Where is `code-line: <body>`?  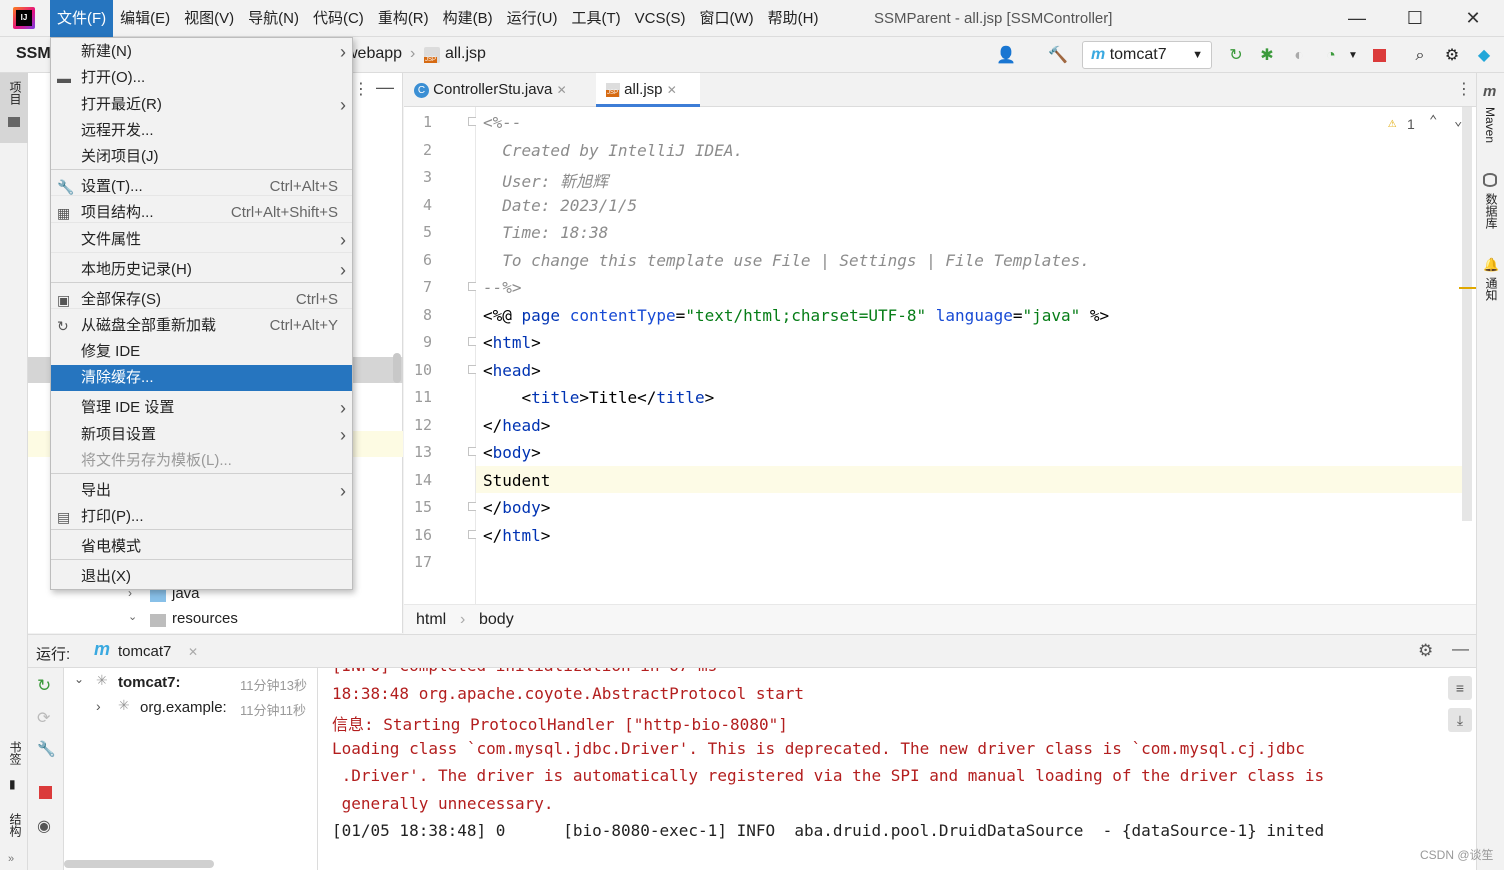 code-line: <body> is located at coordinates (512, 452).